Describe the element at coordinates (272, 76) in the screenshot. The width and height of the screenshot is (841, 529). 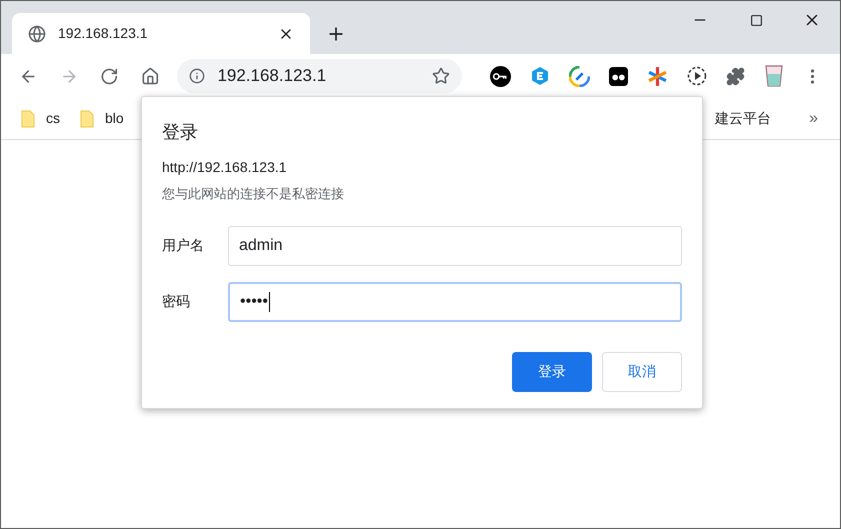
I see `address-text: 192.168.123.1` at that location.